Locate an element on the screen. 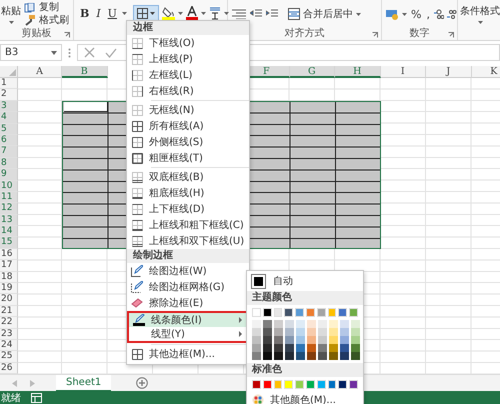 The width and height of the screenshot is (500, 404). cancel-icon is located at coordinates (89, 52).